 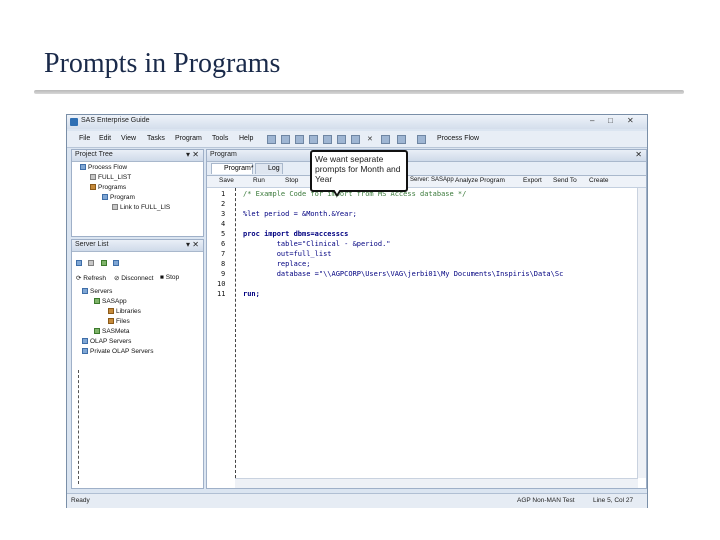 What do you see at coordinates (118, 197) in the screenshot?
I see `tree-program: Program` at bounding box center [118, 197].